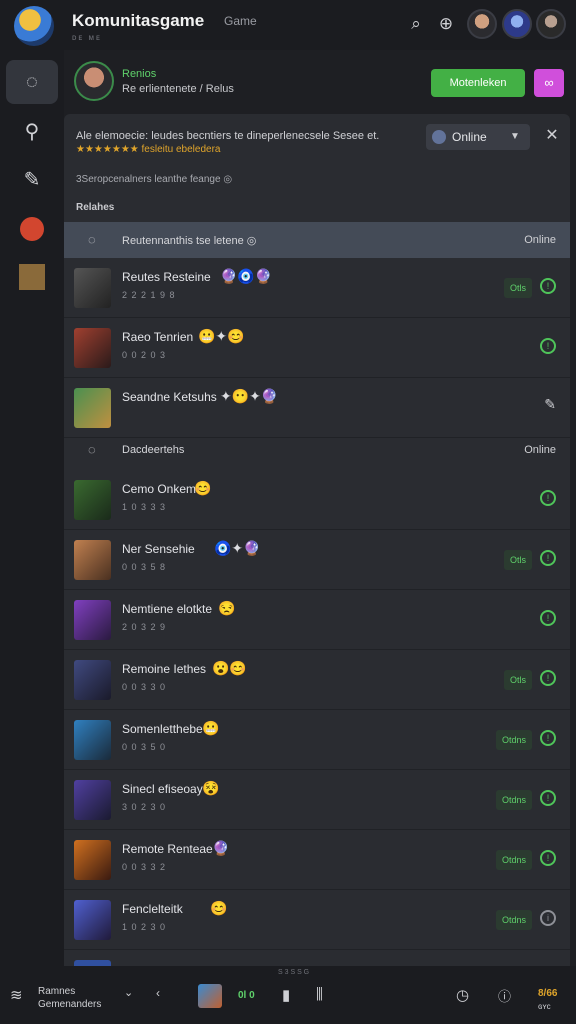 The image size is (576, 1024). I want to click on game-icon, so click(210, 996).